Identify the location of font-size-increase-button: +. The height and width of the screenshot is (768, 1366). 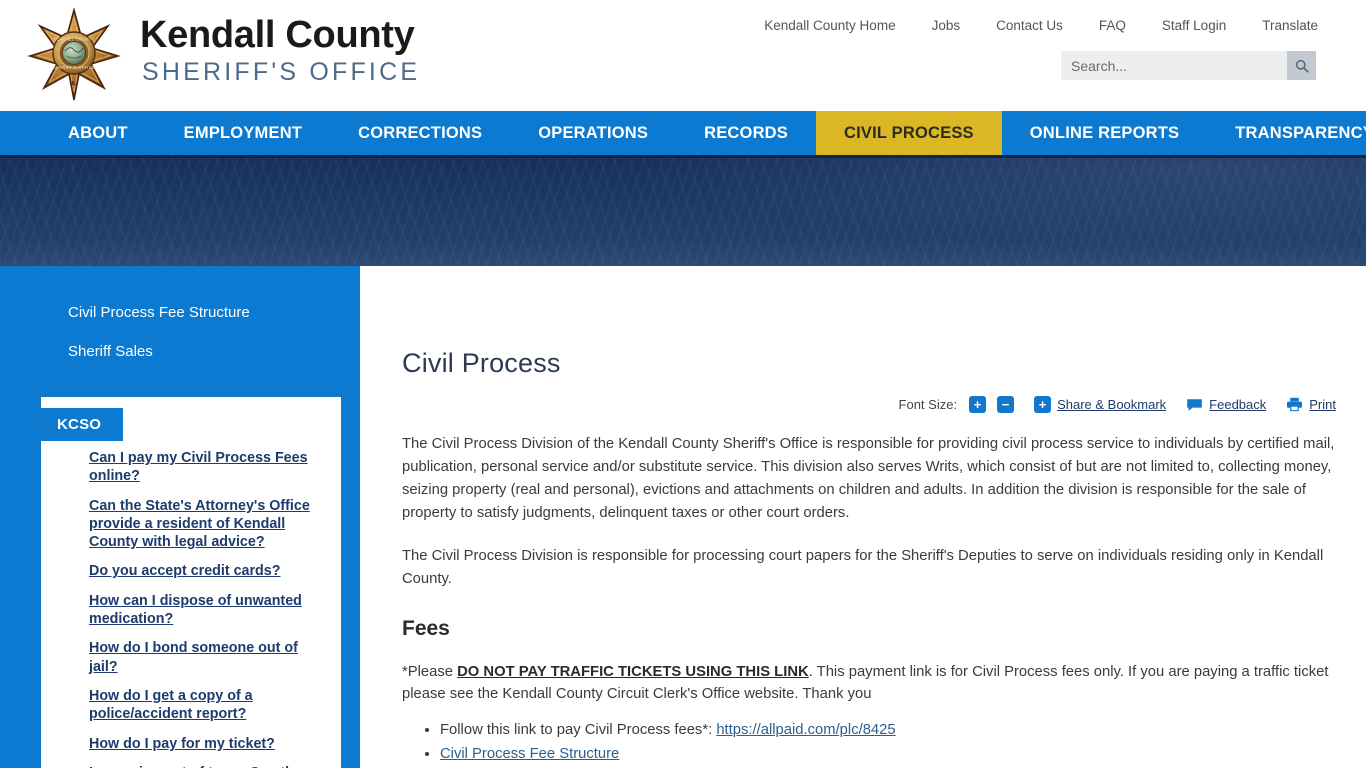
(978, 404).